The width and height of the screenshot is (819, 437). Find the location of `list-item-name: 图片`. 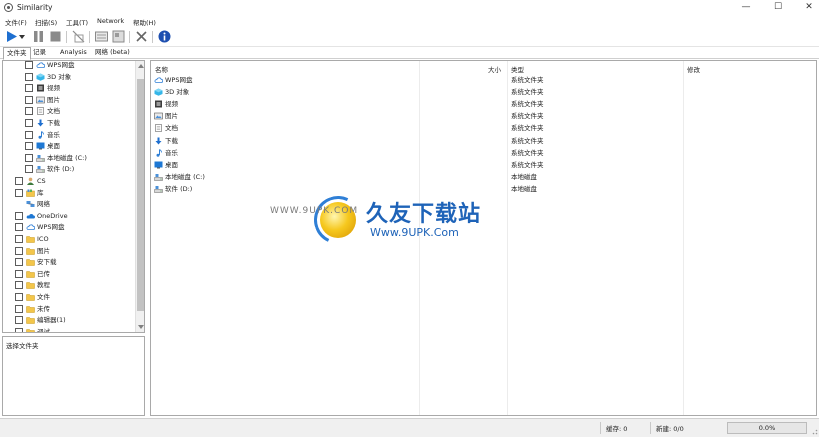

list-item-name: 图片 is located at coordinates (171, 116).